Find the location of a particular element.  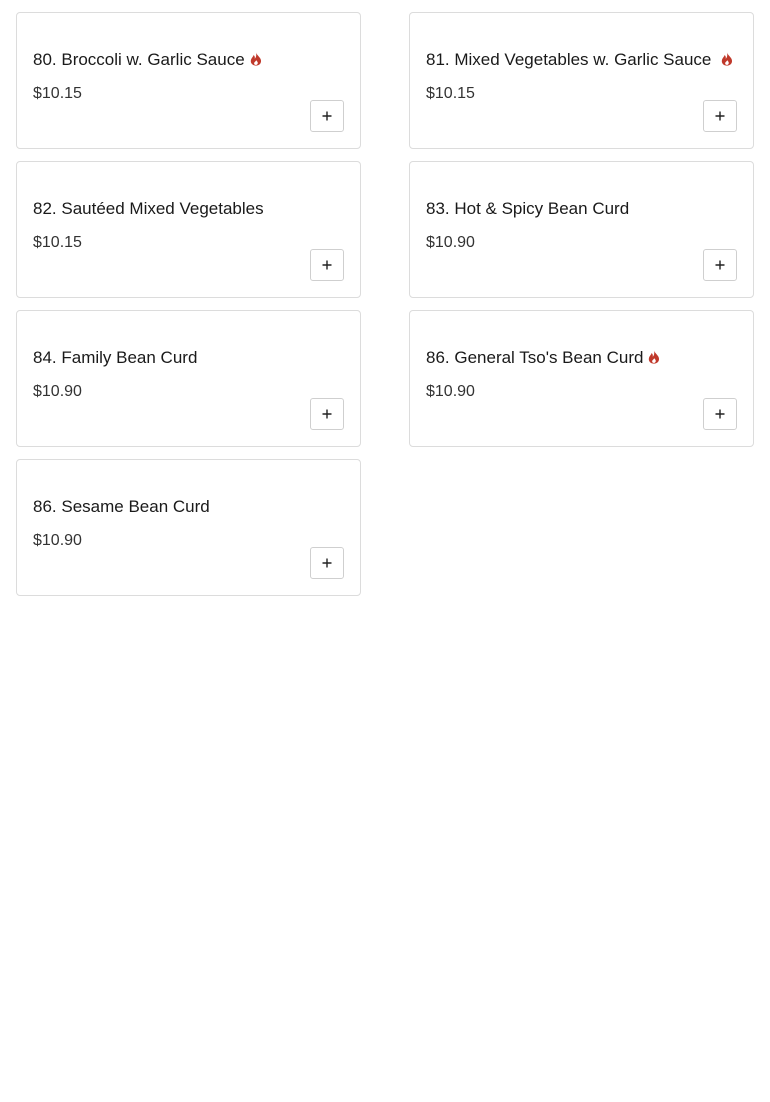

menu-item-body: 86. General Tso's Bean Curd $10.90 is located at coordinates (581, 378).